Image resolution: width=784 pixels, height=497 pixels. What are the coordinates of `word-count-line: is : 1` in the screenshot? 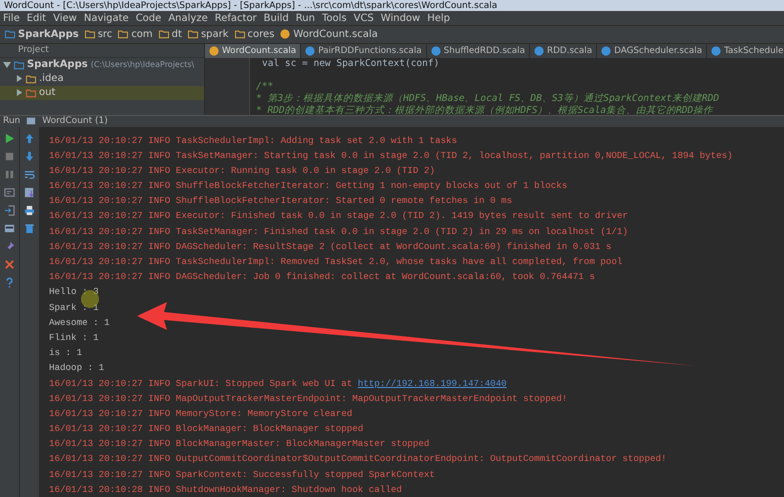 It's located at (65, 352).